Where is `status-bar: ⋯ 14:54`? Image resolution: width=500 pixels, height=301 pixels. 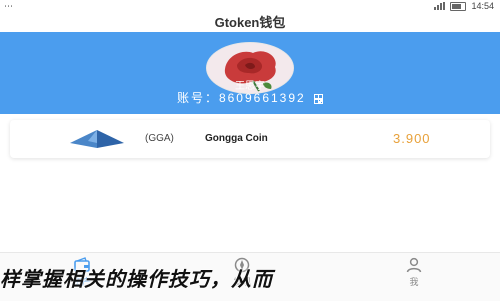 status-bar: ⋯ 14:54 is located at coordinates (250, 7).